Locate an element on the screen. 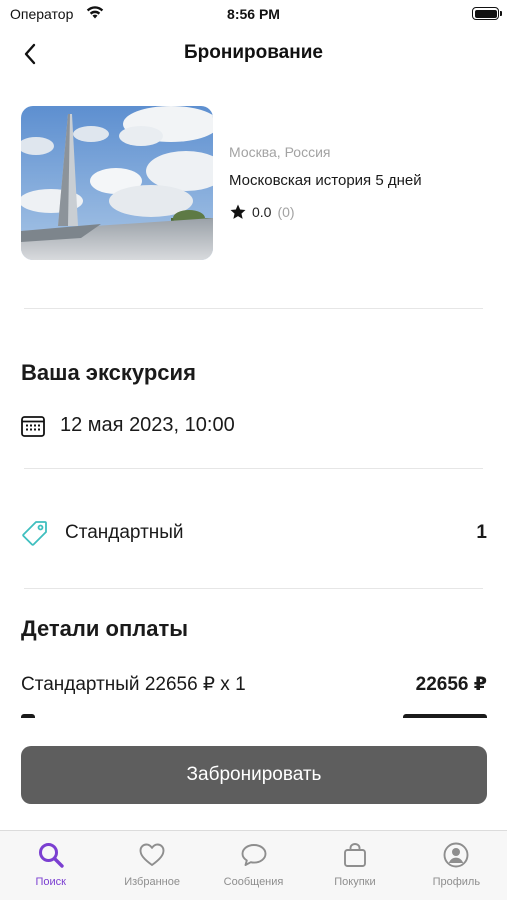 The height and width of the screenshot is (900, 507). tab-purchases: Покупки is located at coordinates (354, 865).